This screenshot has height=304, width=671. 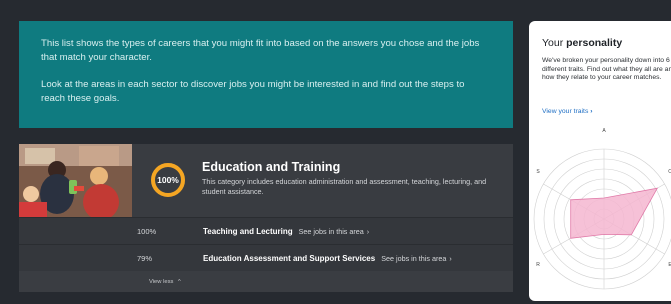 I want to click on radar-label-r: R, so click(x=538, y=265).